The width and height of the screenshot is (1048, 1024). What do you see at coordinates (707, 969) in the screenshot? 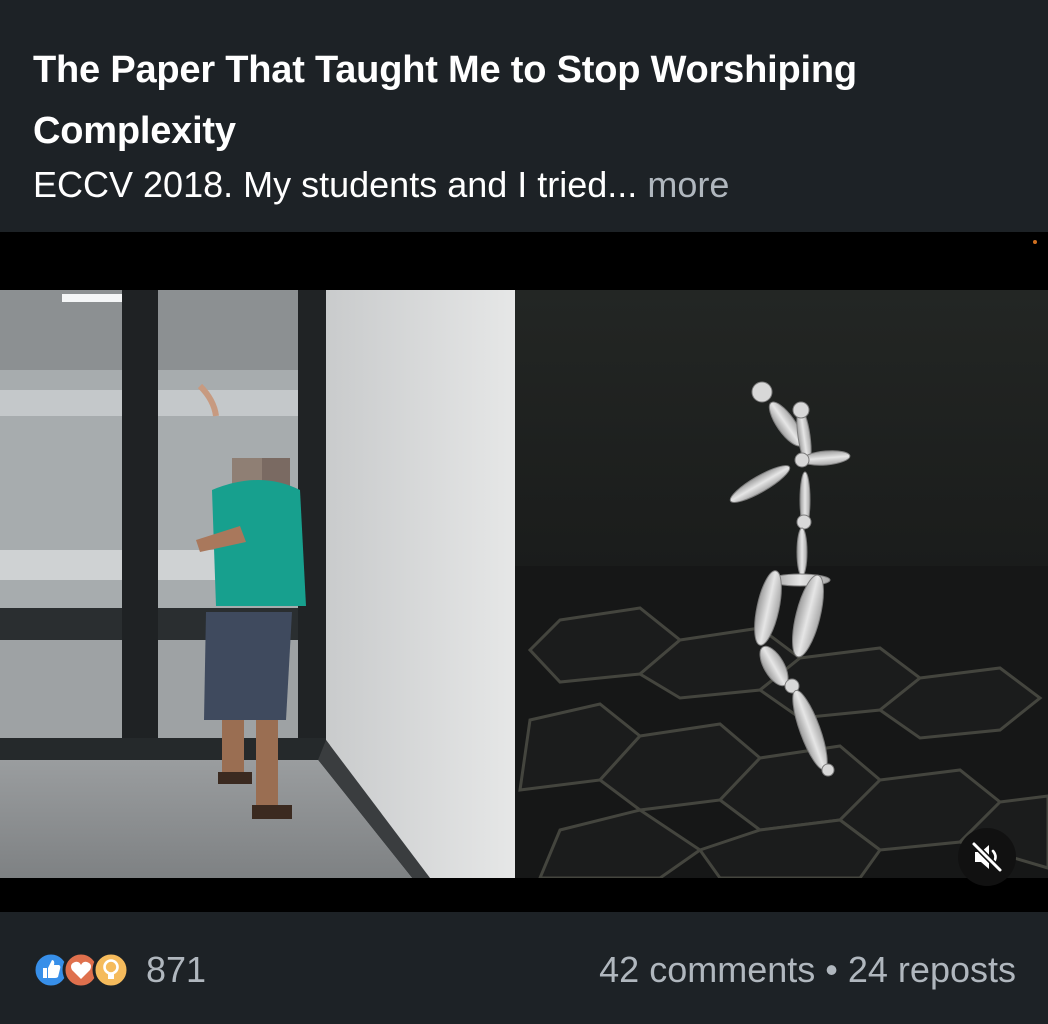
I see `comments-link: 42 comments` at bounding box center [707, 969].